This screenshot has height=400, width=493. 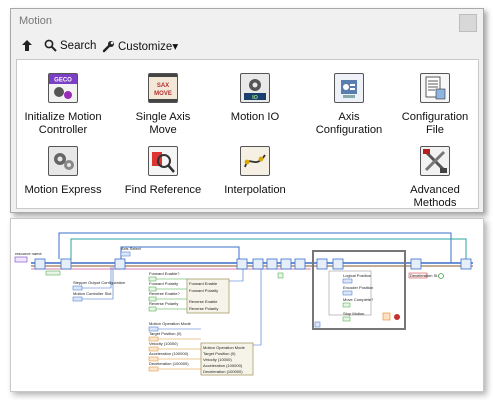 I want to click on item-label: Motion Express, so click(x=63, y=190).